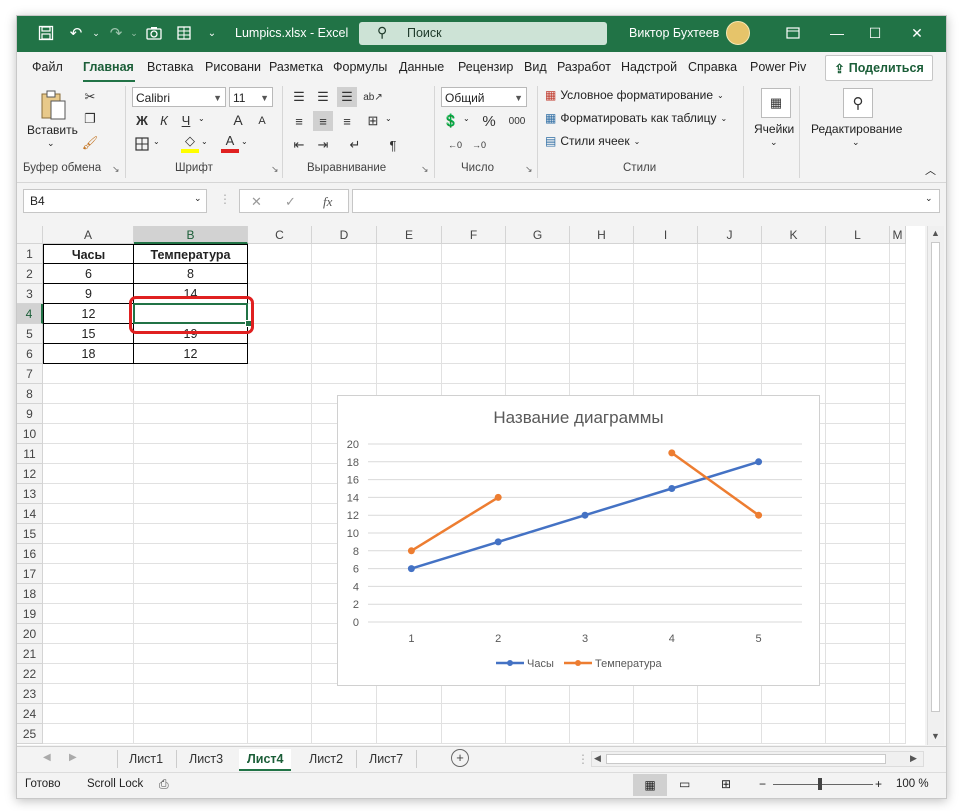 This screenshot has width=961, height=811. I want to click on name-box-dropdown-icon: ⌄, so click(198, 198).